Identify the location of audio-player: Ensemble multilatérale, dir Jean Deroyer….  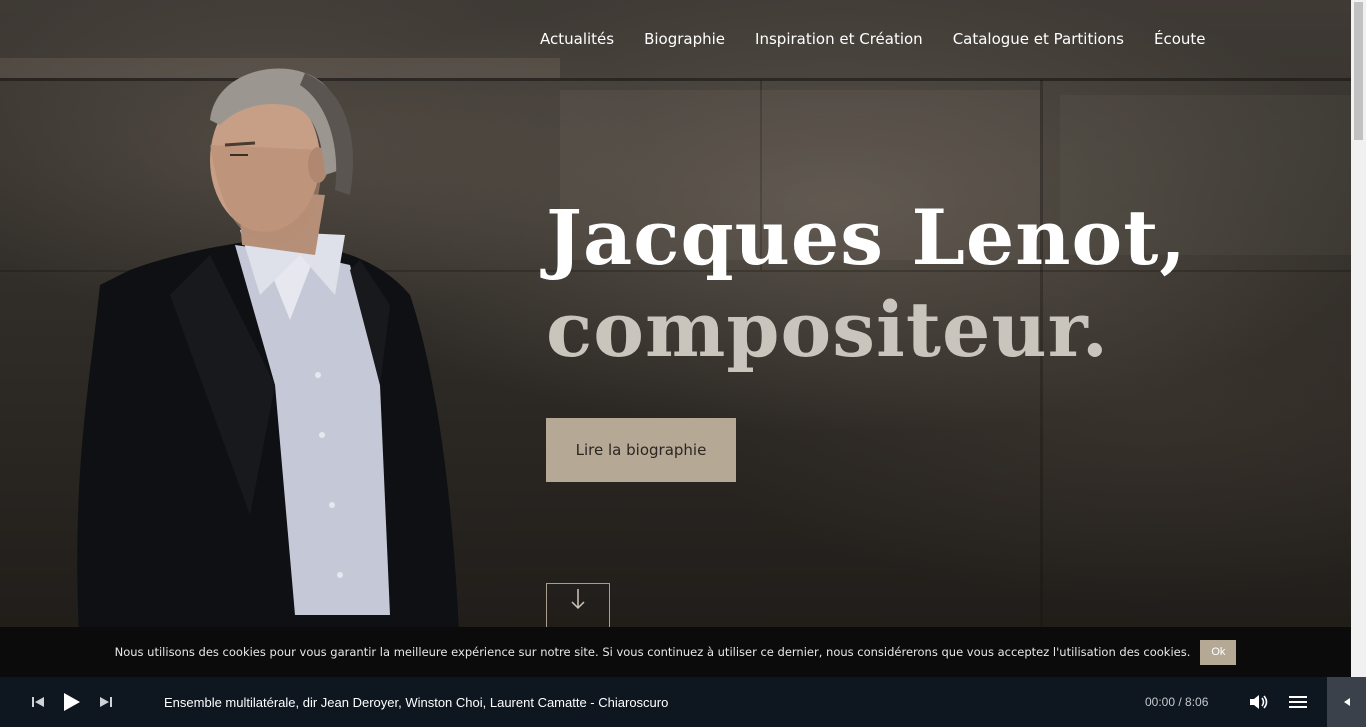
(683, 702).